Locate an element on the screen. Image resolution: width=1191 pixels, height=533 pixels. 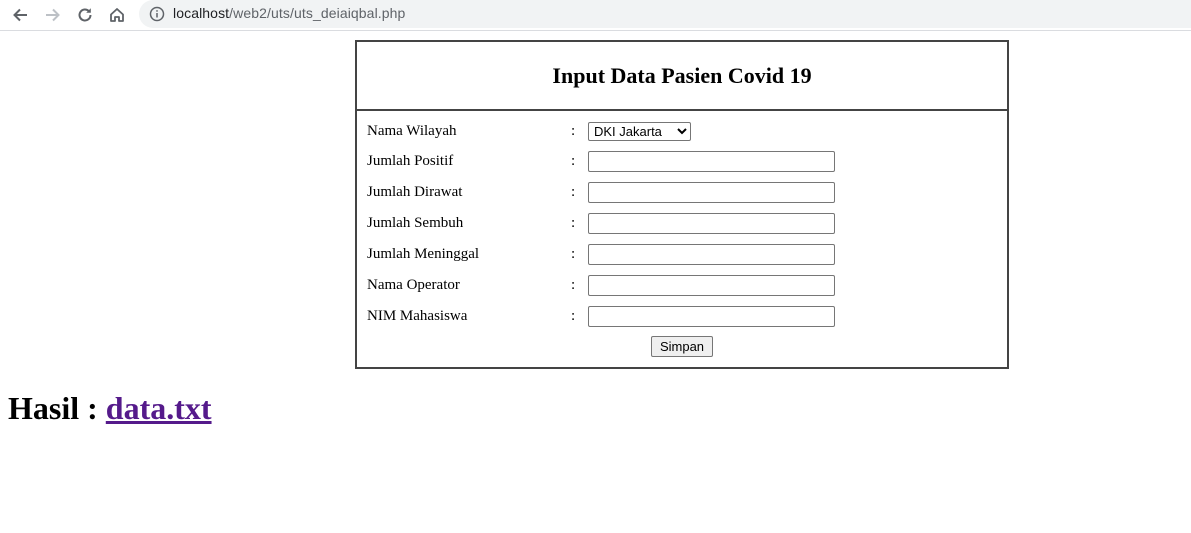
jumlah-positif-input is located at coordinates (711, 161).